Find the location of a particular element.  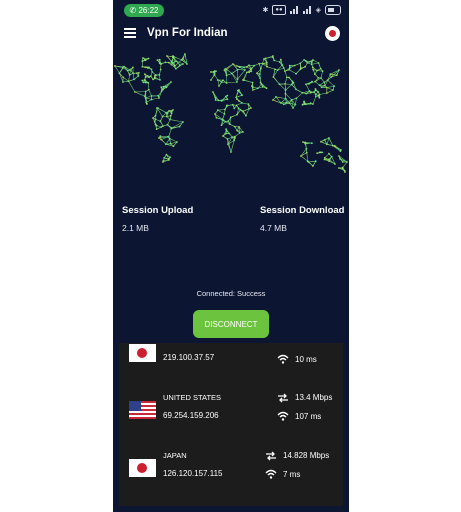

usa-flag-icon is located at coordinates (142, 410).